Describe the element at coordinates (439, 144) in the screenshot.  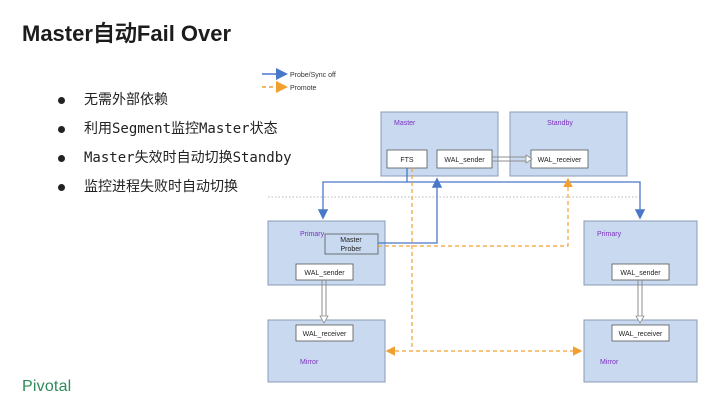
I see `master-node: Master FTS WAL_sender` at that location.